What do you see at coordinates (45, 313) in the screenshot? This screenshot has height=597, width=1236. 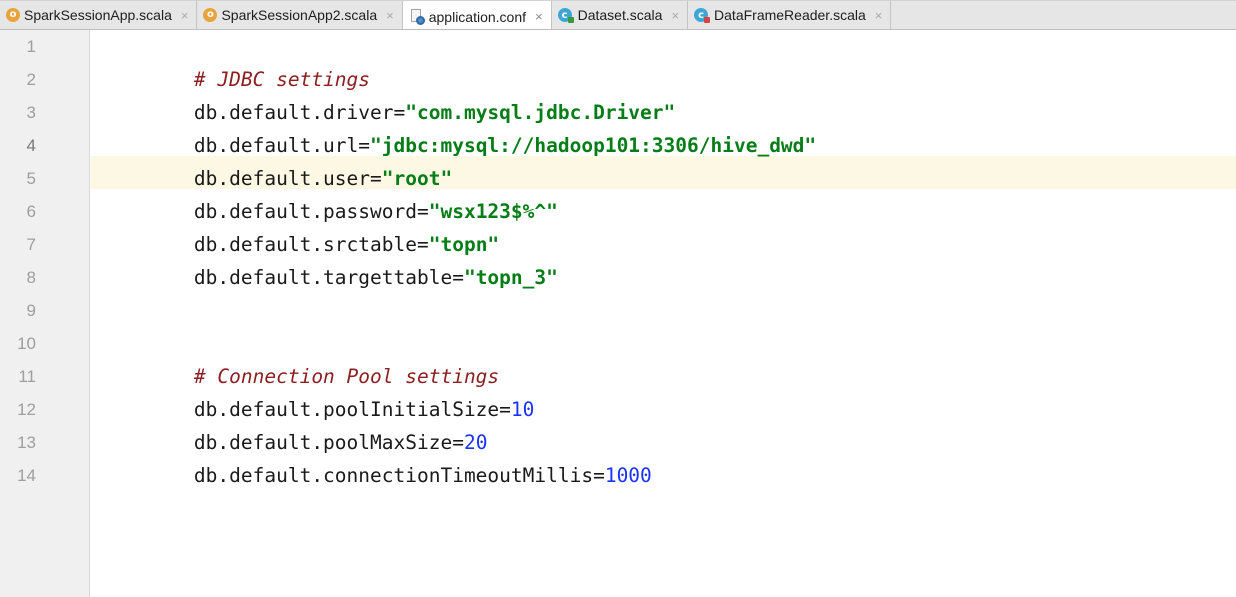 I see `line-number-gutter: 1 2 3 4 5 6 7 8 9 10 11 12 13 14` at bounding box center [45, 313].